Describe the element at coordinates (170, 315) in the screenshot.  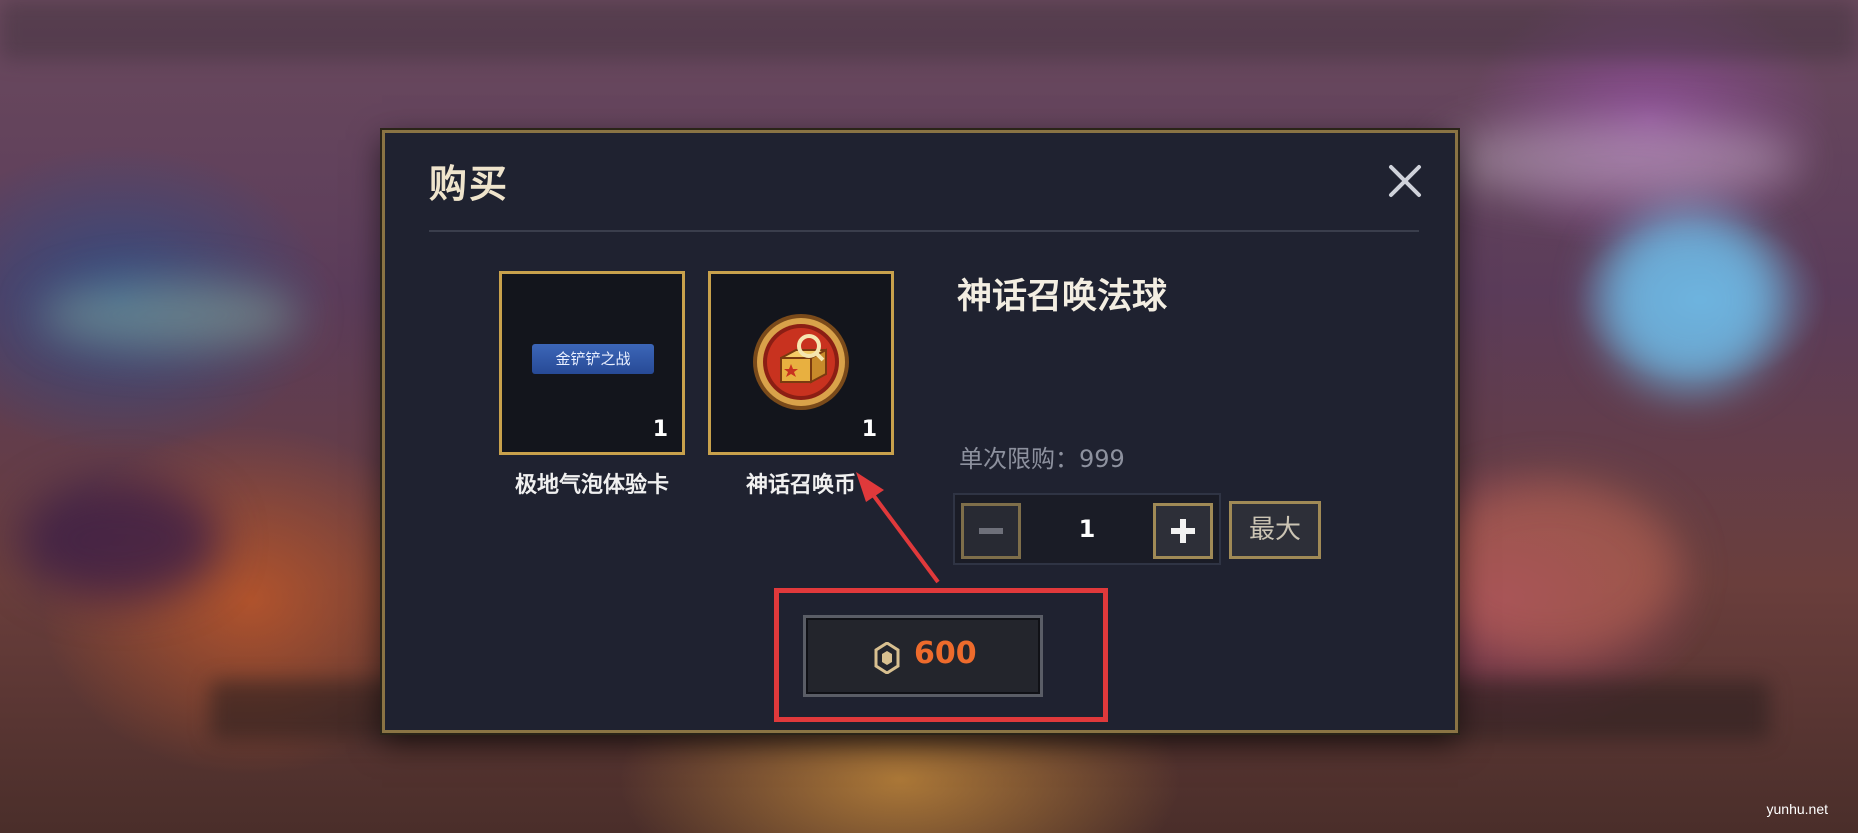
I see `background-label-blur` at that location.